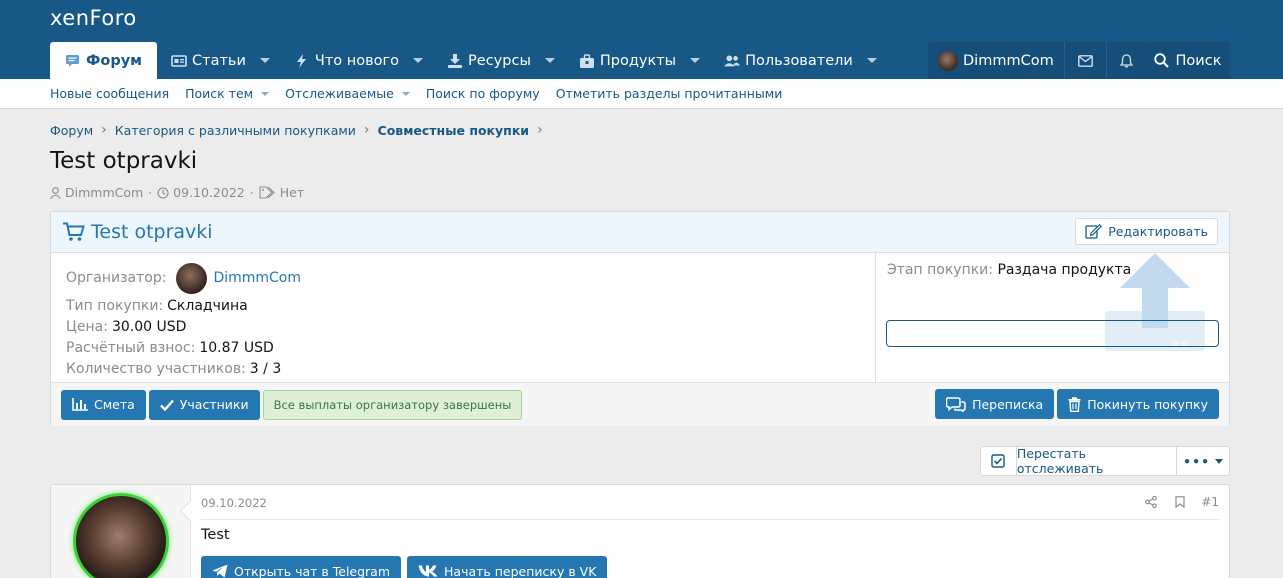  I want to click on nav-tab-users: Пользователи, so click(798, 60).